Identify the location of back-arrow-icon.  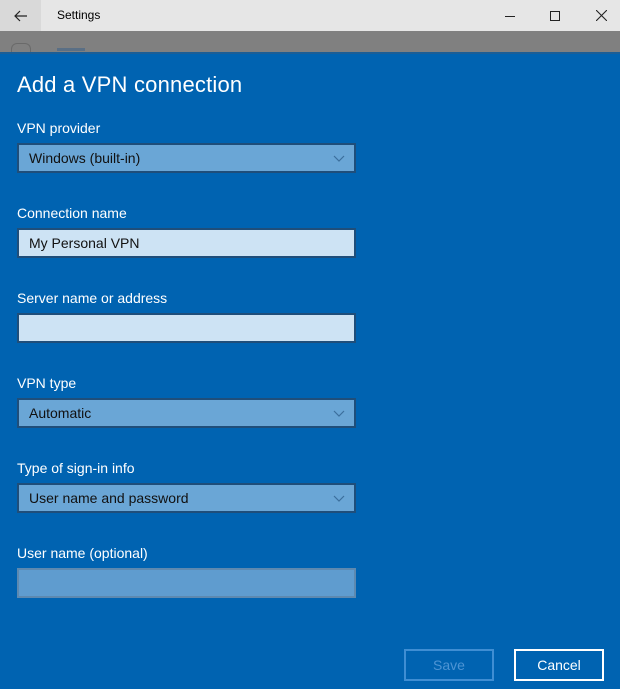
(20, 15).